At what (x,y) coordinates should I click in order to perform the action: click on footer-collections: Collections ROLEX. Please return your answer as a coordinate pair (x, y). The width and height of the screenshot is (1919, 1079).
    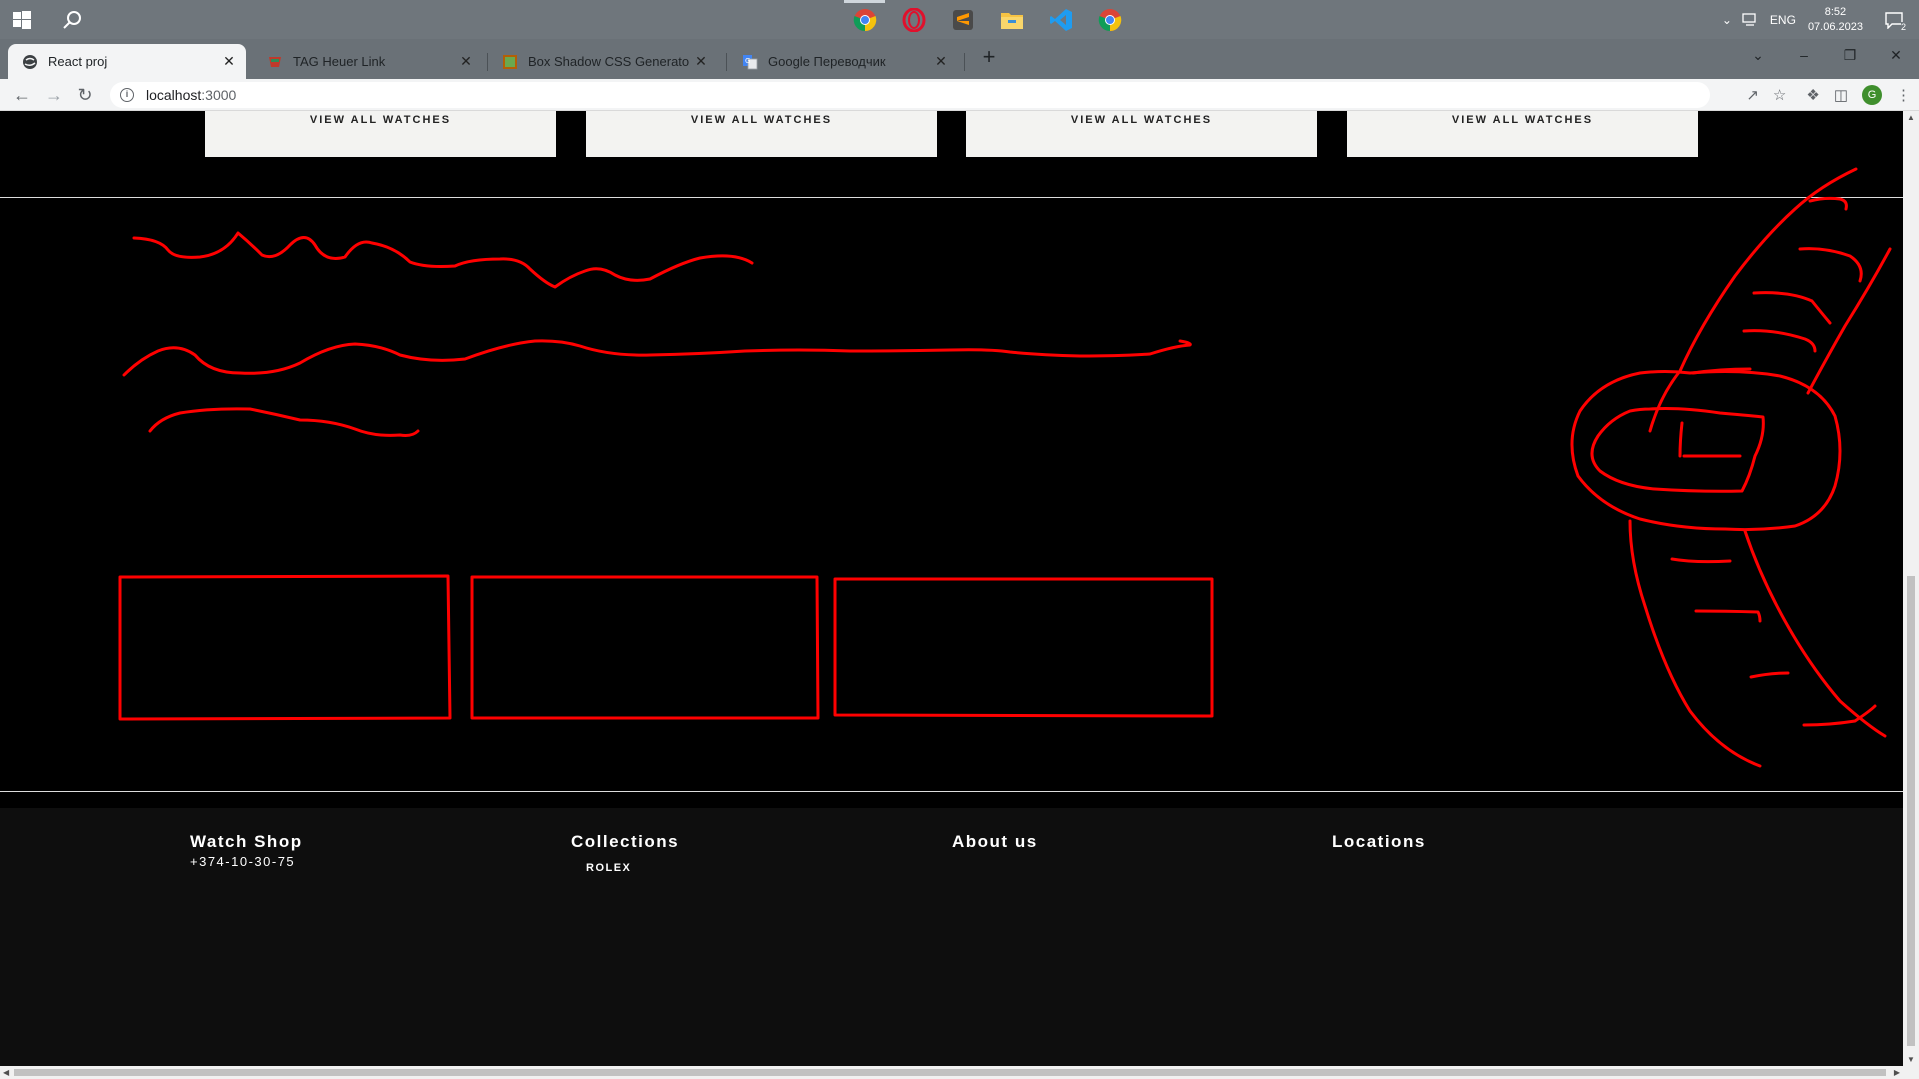
    Looking at the image, I should click on (625, 853).